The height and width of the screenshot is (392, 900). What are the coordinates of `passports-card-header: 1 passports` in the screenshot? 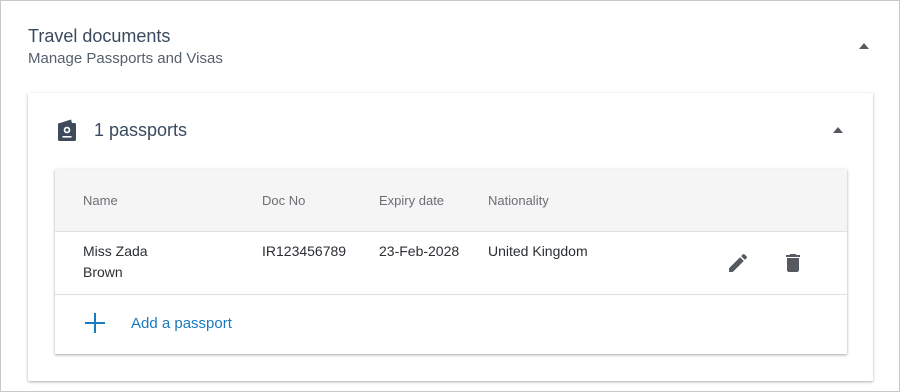 It's located at (122, 130).